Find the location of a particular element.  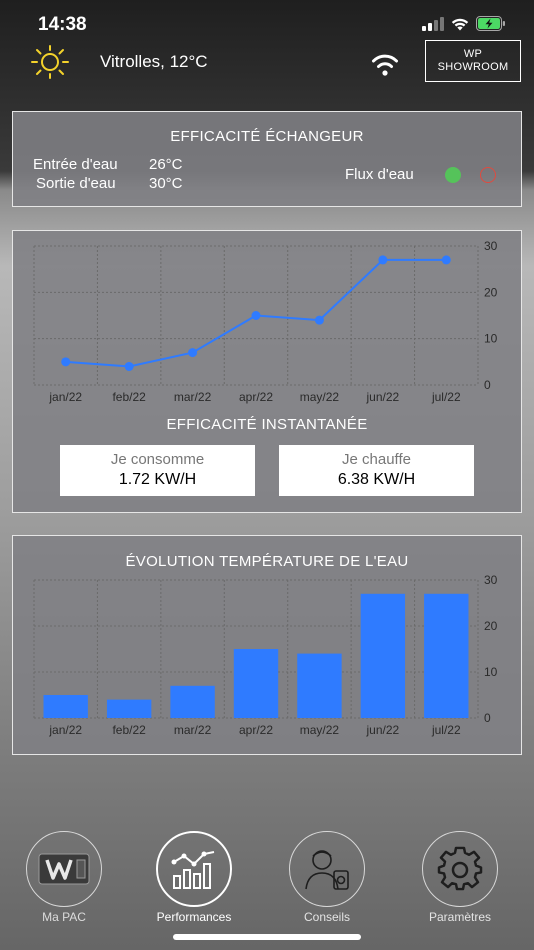

showroom-line2: SHOWROOM is located at coordinates (473, 67).